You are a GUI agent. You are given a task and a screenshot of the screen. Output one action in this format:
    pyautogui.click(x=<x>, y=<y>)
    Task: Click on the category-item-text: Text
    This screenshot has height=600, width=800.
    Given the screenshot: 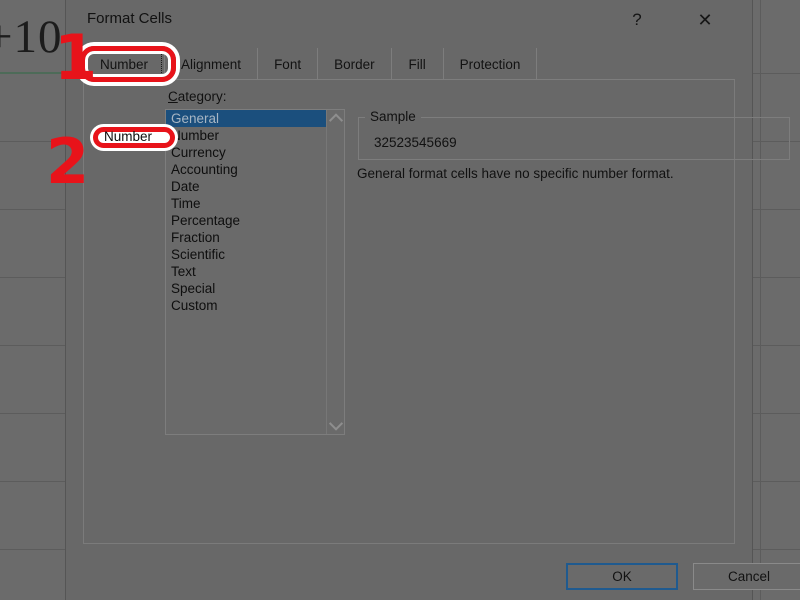 What is the action you would take?
    pyautogui.click(x=246, y=271)
    